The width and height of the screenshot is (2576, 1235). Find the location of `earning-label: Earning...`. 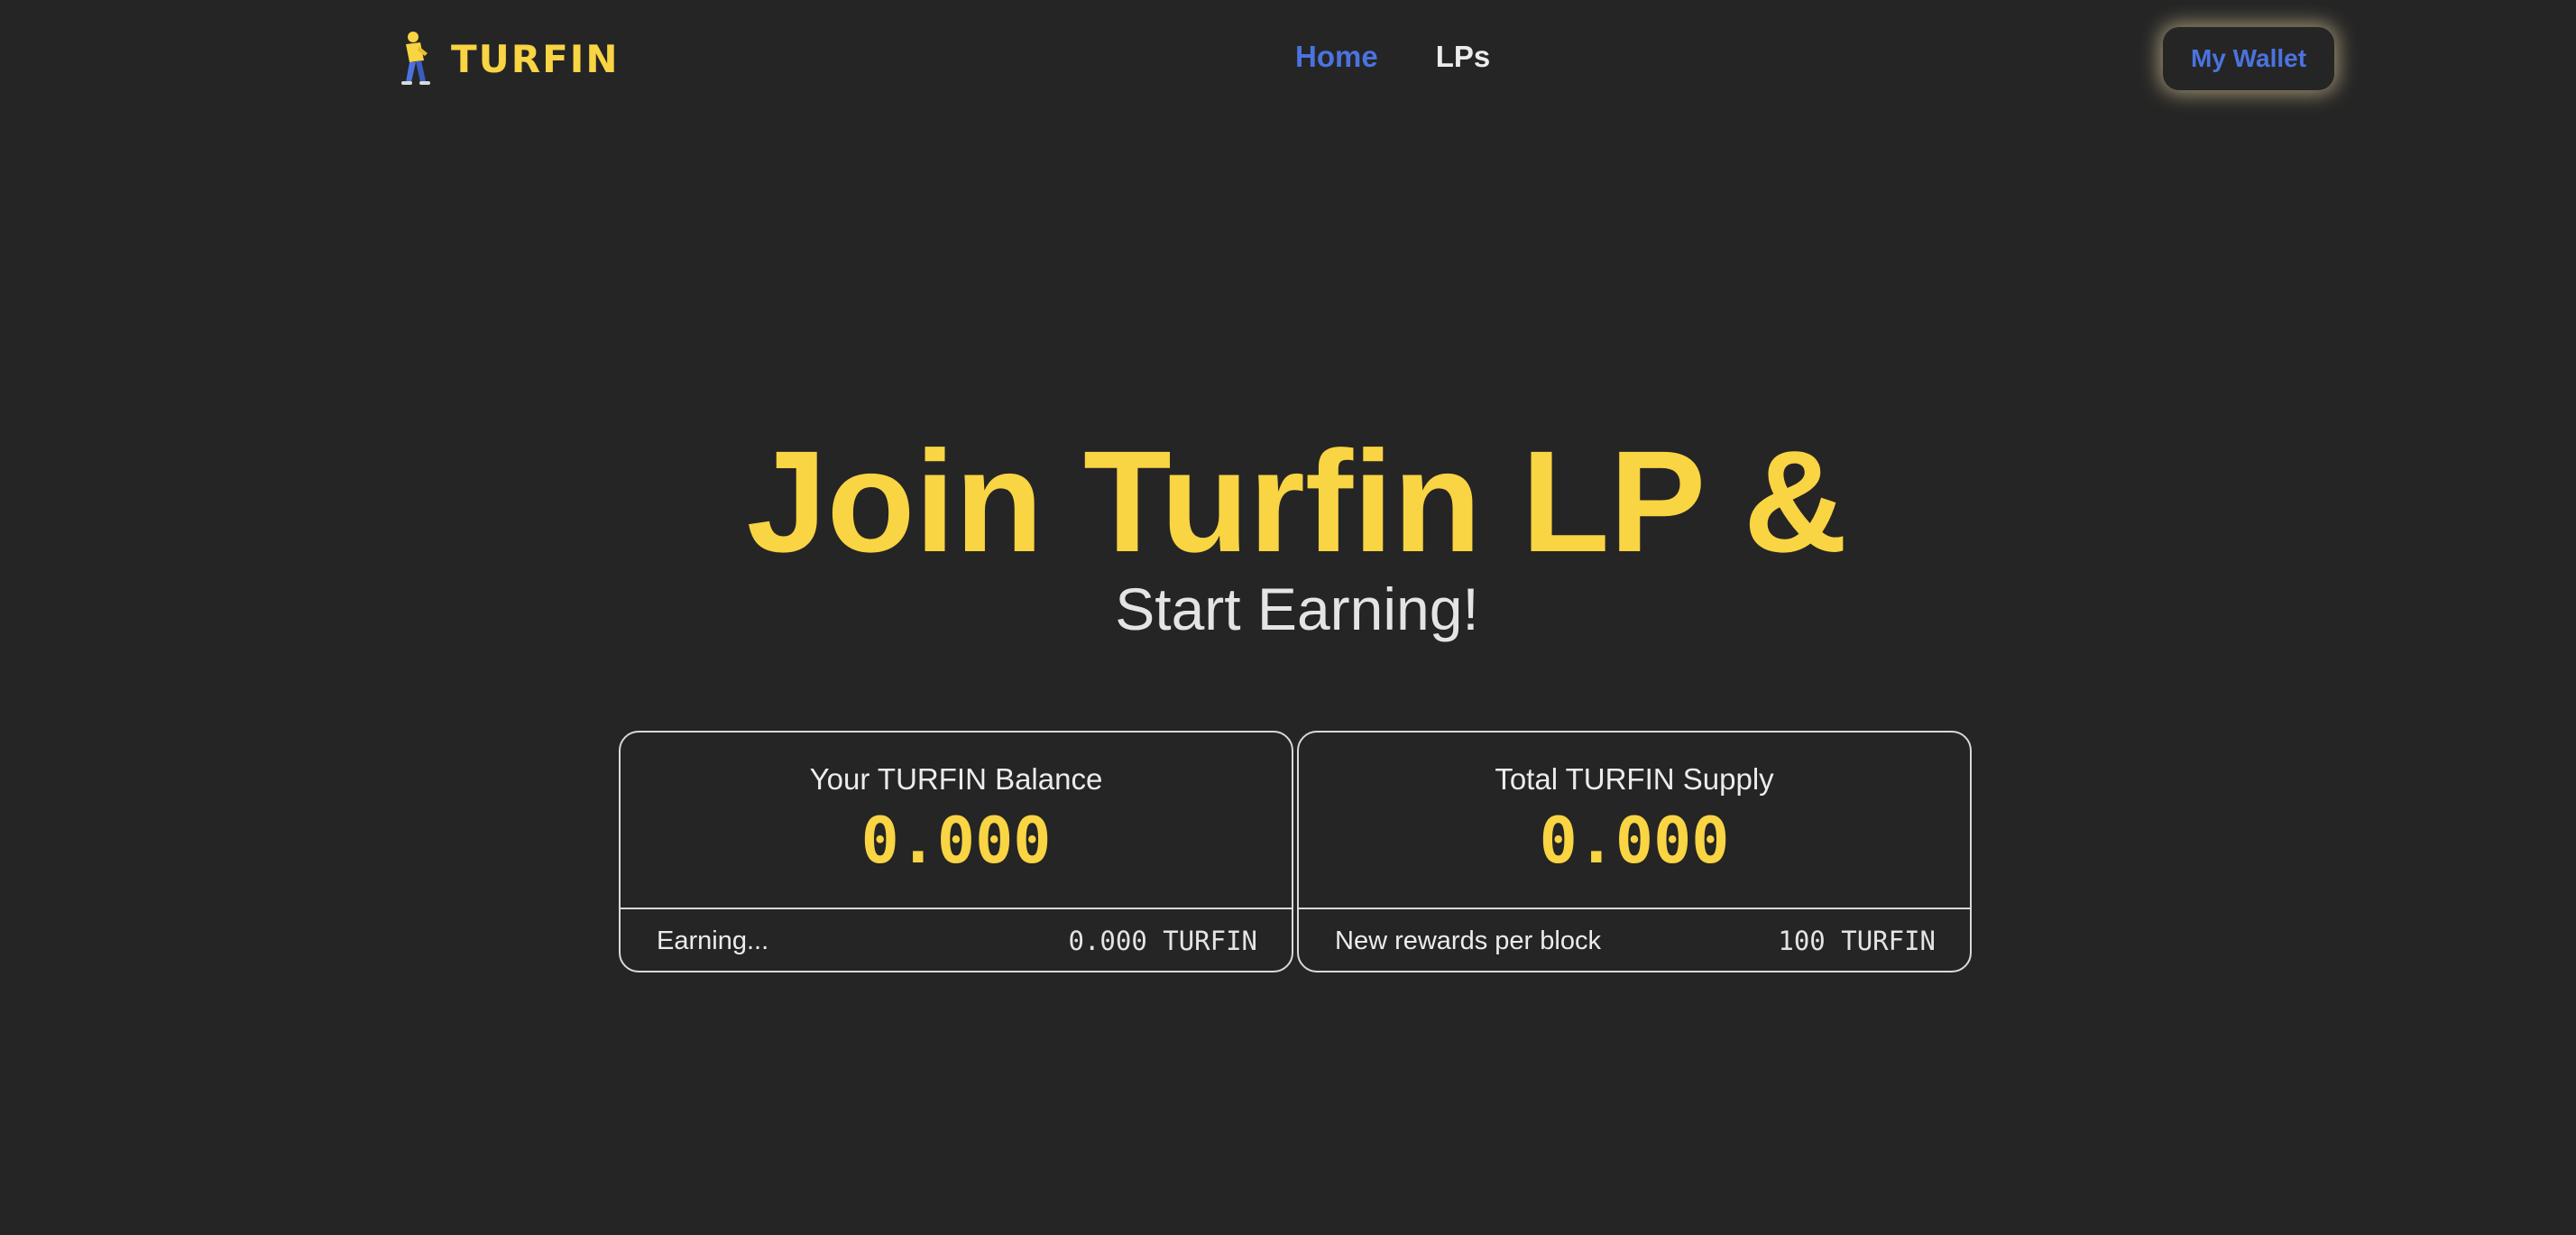

earning-label: Earning... is located at coordinates (713, 940).